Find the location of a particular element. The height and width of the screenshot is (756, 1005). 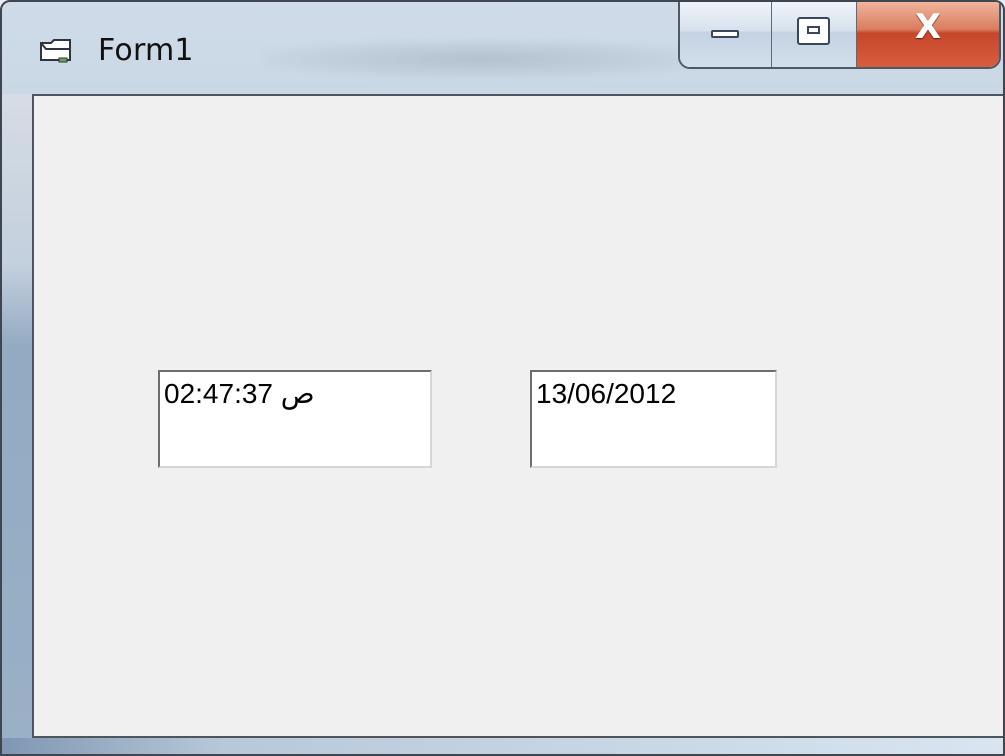

maximize-button is located at coordinates (814, 34).